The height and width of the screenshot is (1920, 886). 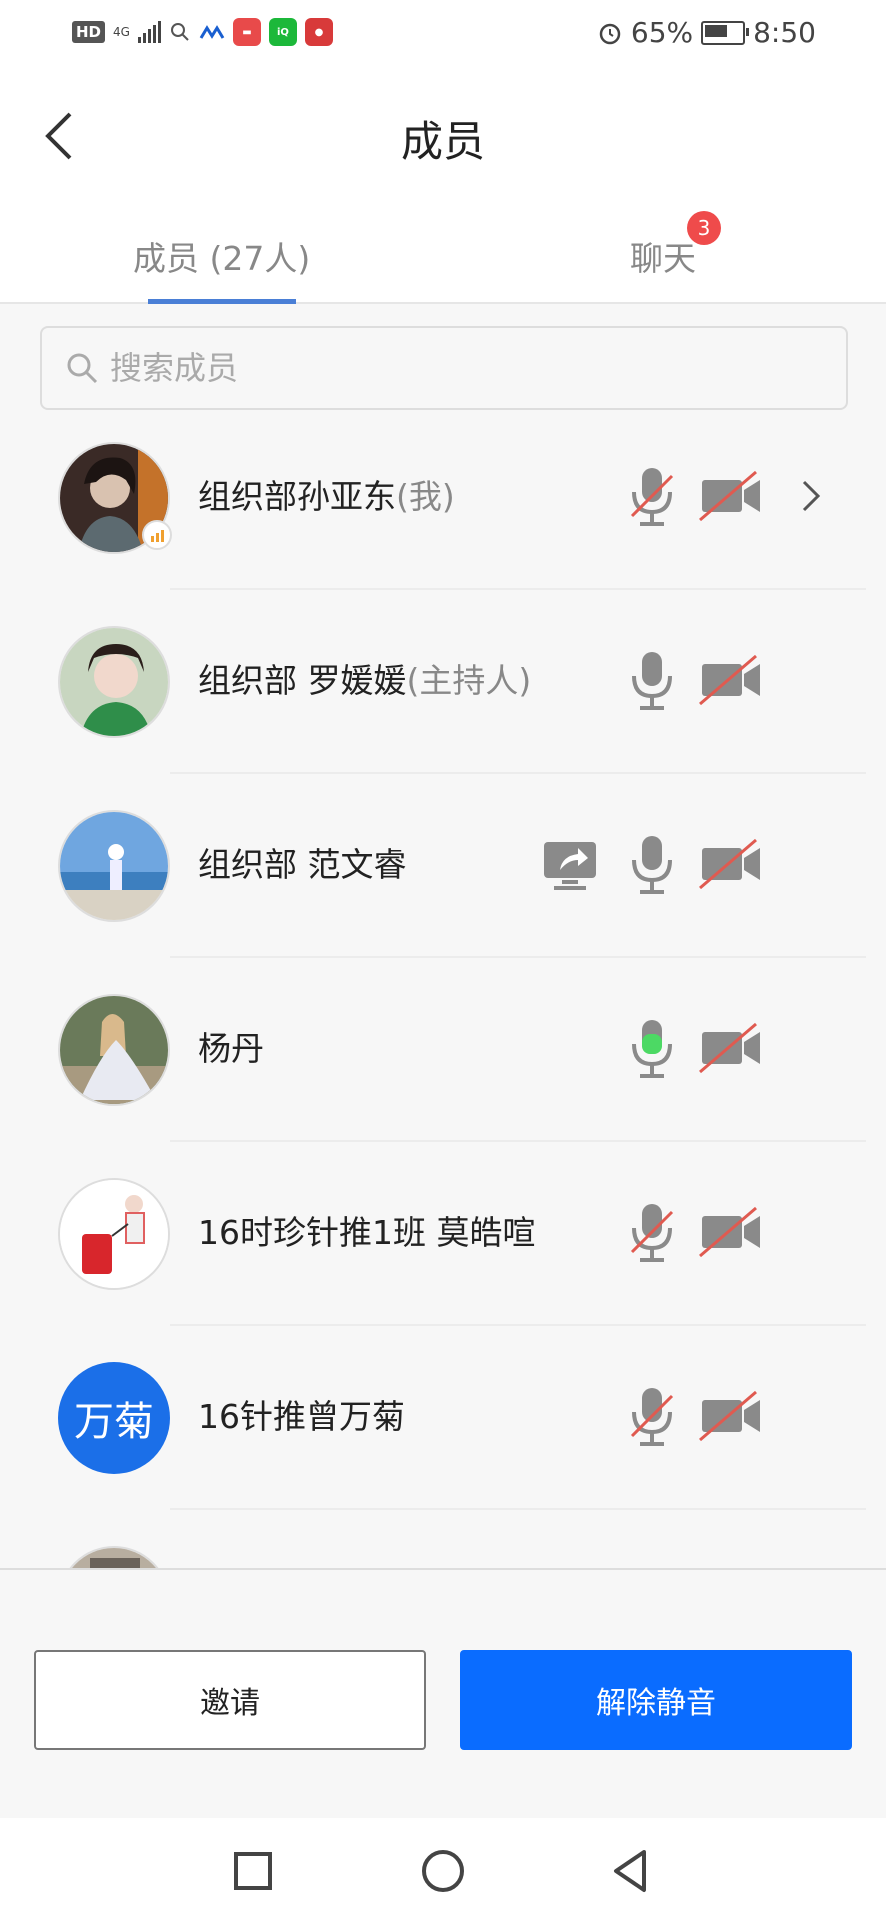 I want to click on tab-bar: 成员 (27人) 聊天 3, so click(x=443, y=255).